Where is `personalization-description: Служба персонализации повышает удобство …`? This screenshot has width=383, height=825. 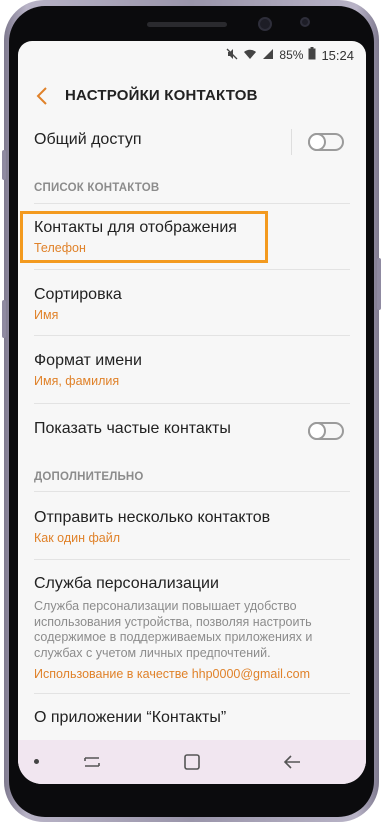
personalization-description: Служба персонализации повышает удобство … is located at coordinates (173, 629).